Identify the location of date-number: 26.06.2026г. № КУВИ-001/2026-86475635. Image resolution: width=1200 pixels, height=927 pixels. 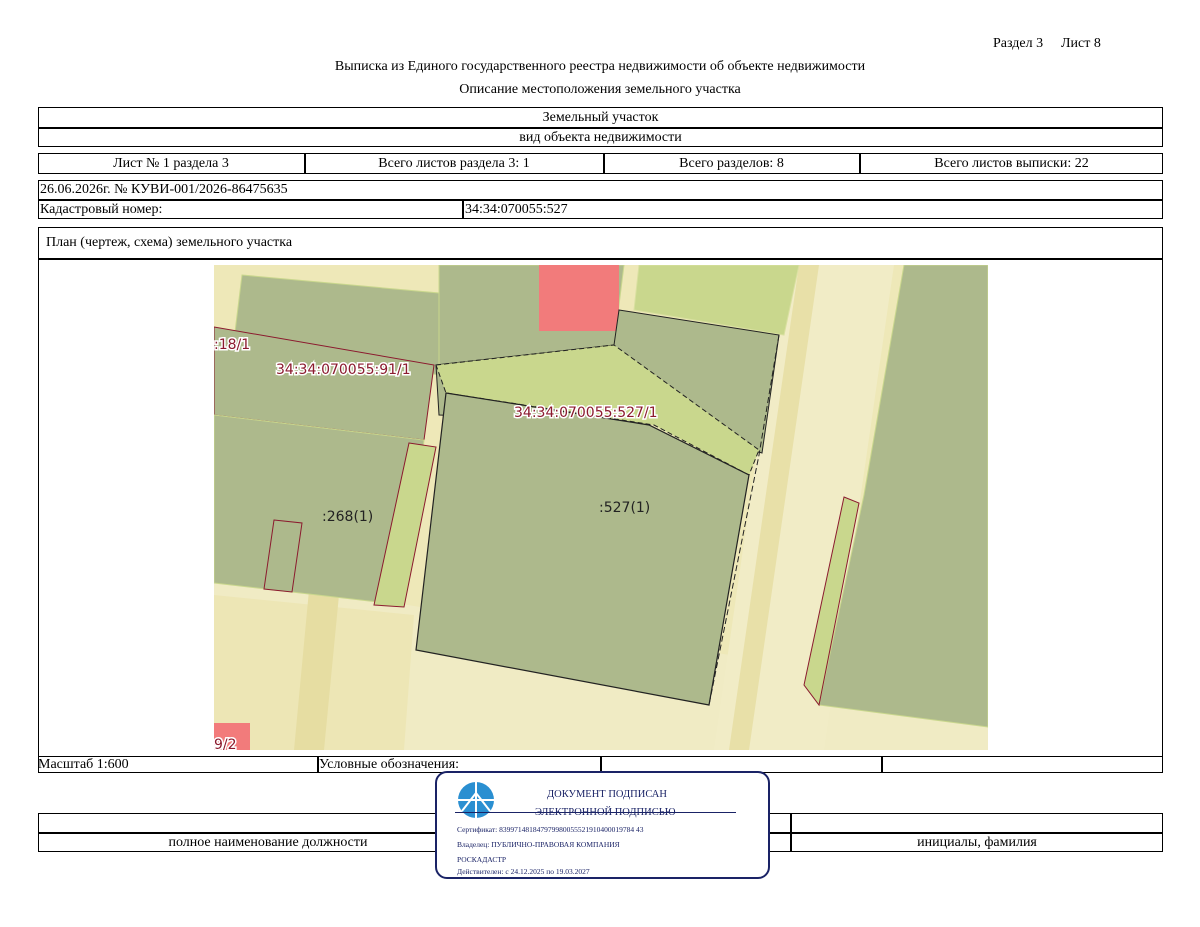
(164, 189).